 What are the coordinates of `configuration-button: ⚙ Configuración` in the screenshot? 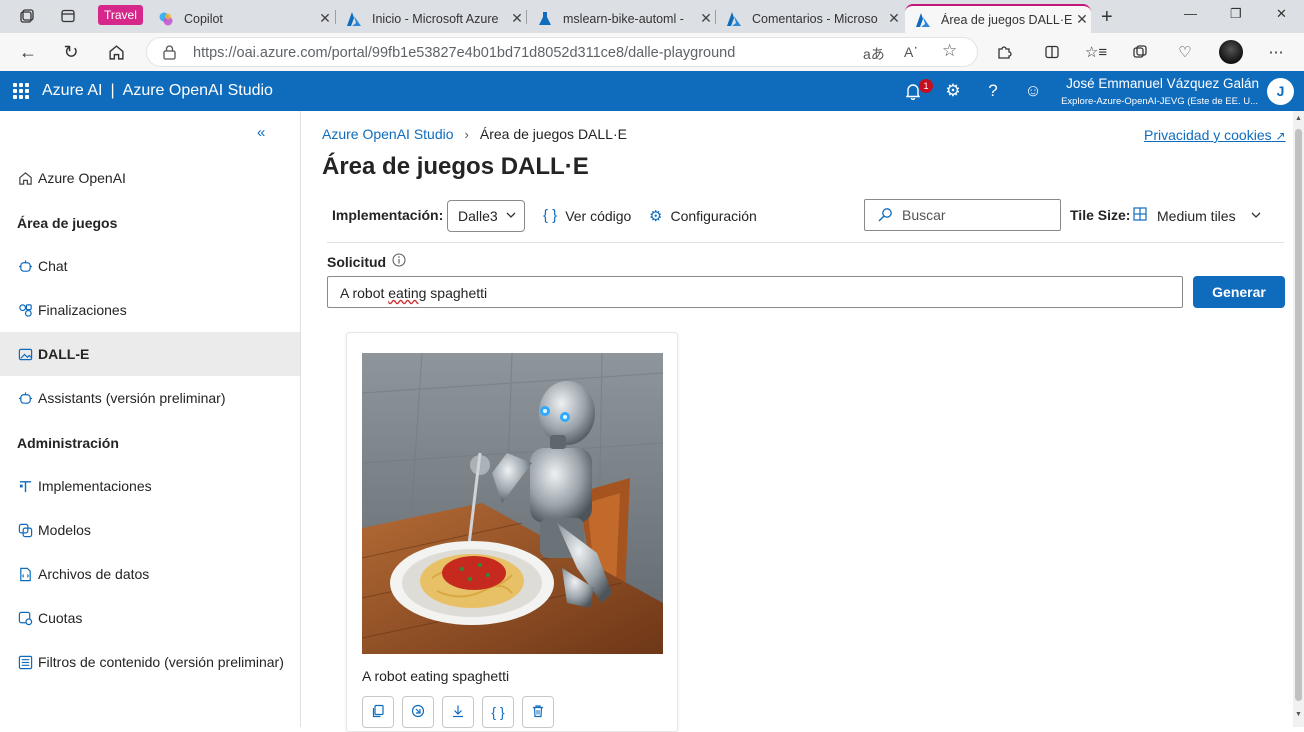 It's located at (703, 216).